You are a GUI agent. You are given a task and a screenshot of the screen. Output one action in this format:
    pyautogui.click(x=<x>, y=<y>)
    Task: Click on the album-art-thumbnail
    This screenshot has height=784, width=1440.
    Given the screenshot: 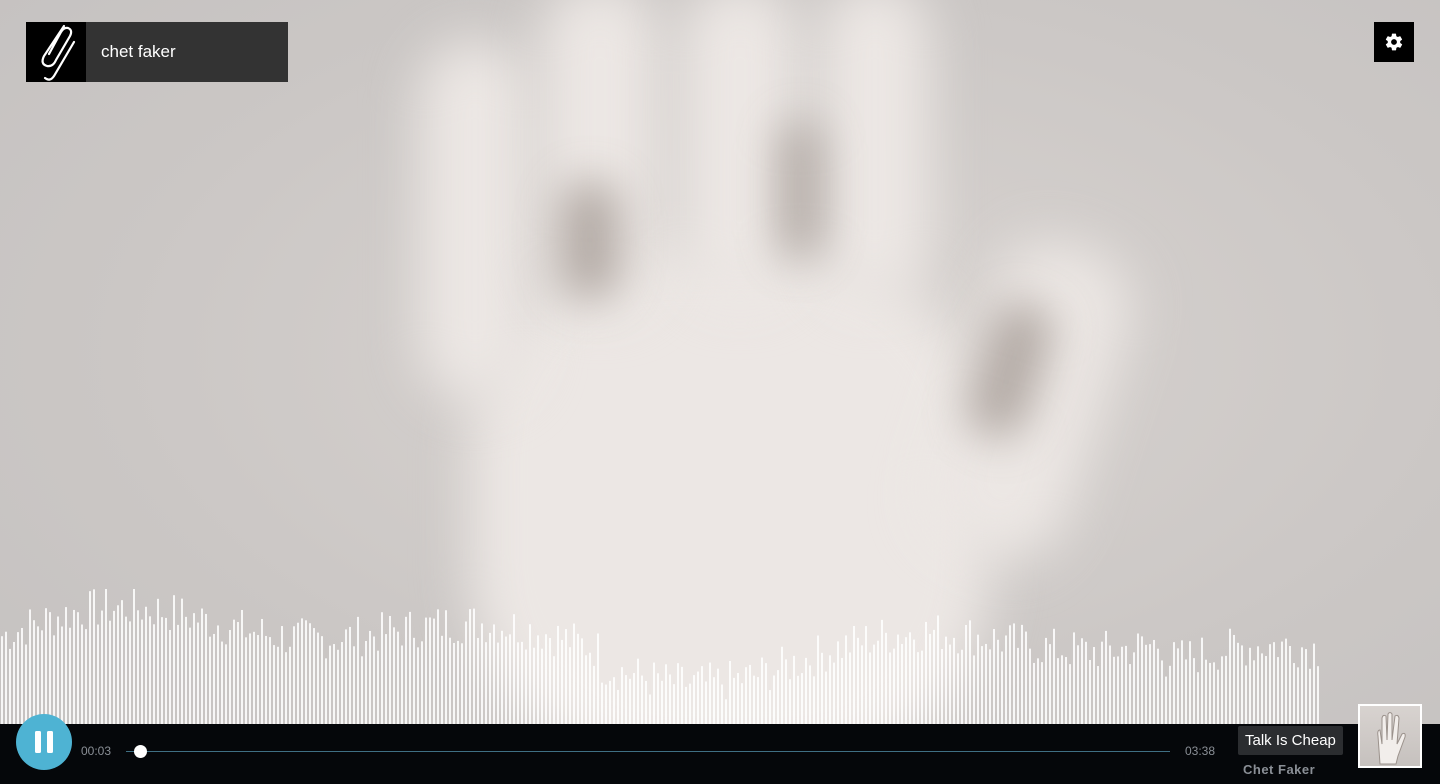 What is the action you would take?
    pyautogui.click(x=1390, y=736)
    